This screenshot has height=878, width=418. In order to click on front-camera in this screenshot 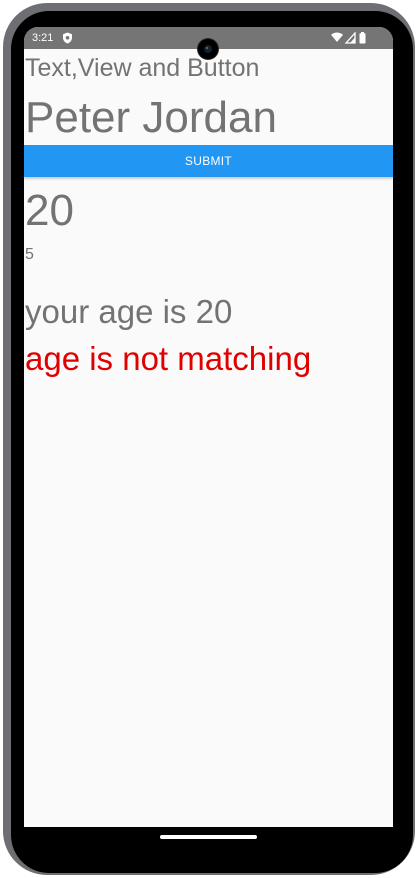, I will do `click(208, 49)`.